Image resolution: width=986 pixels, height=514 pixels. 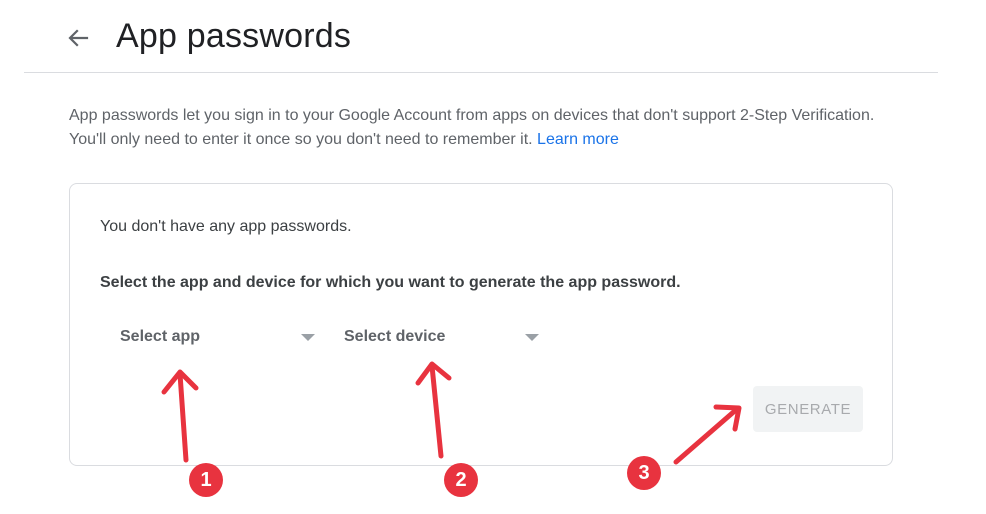 I want to click on select-device-dropdown: Select device, so click(x=444, y=336).